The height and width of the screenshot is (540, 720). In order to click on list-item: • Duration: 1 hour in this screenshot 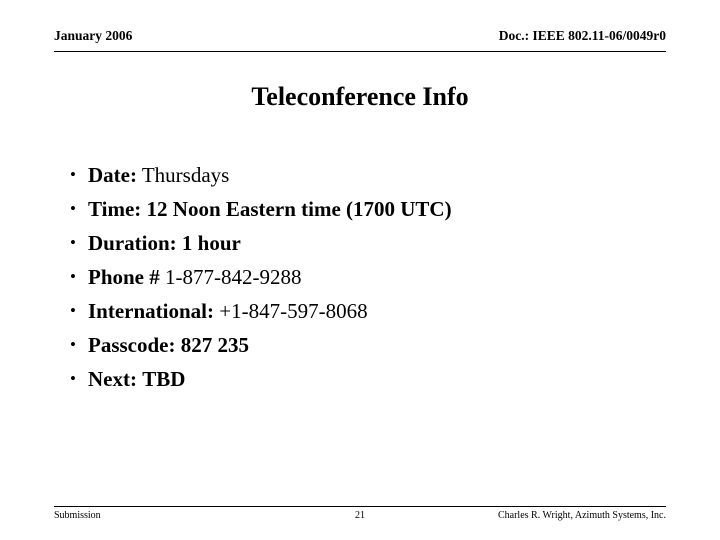, I will do `click(360, 243)`.